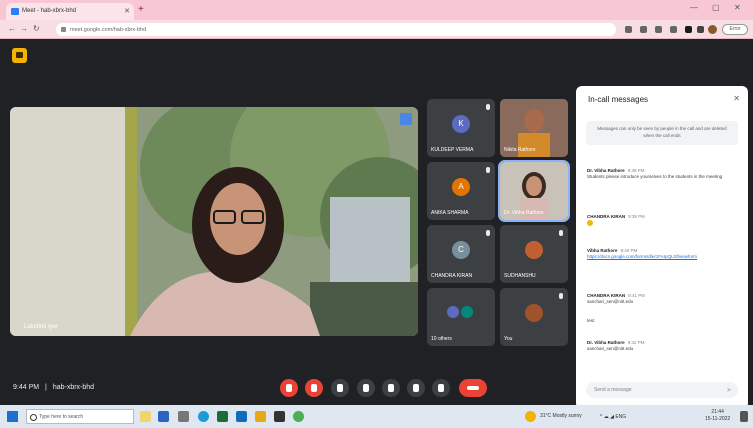 This screenshot has height=428, width=753. What do you see at coordinates (183, 416) in the screenshot?
I see `task-view-icon` at bounding box center [183, 416].